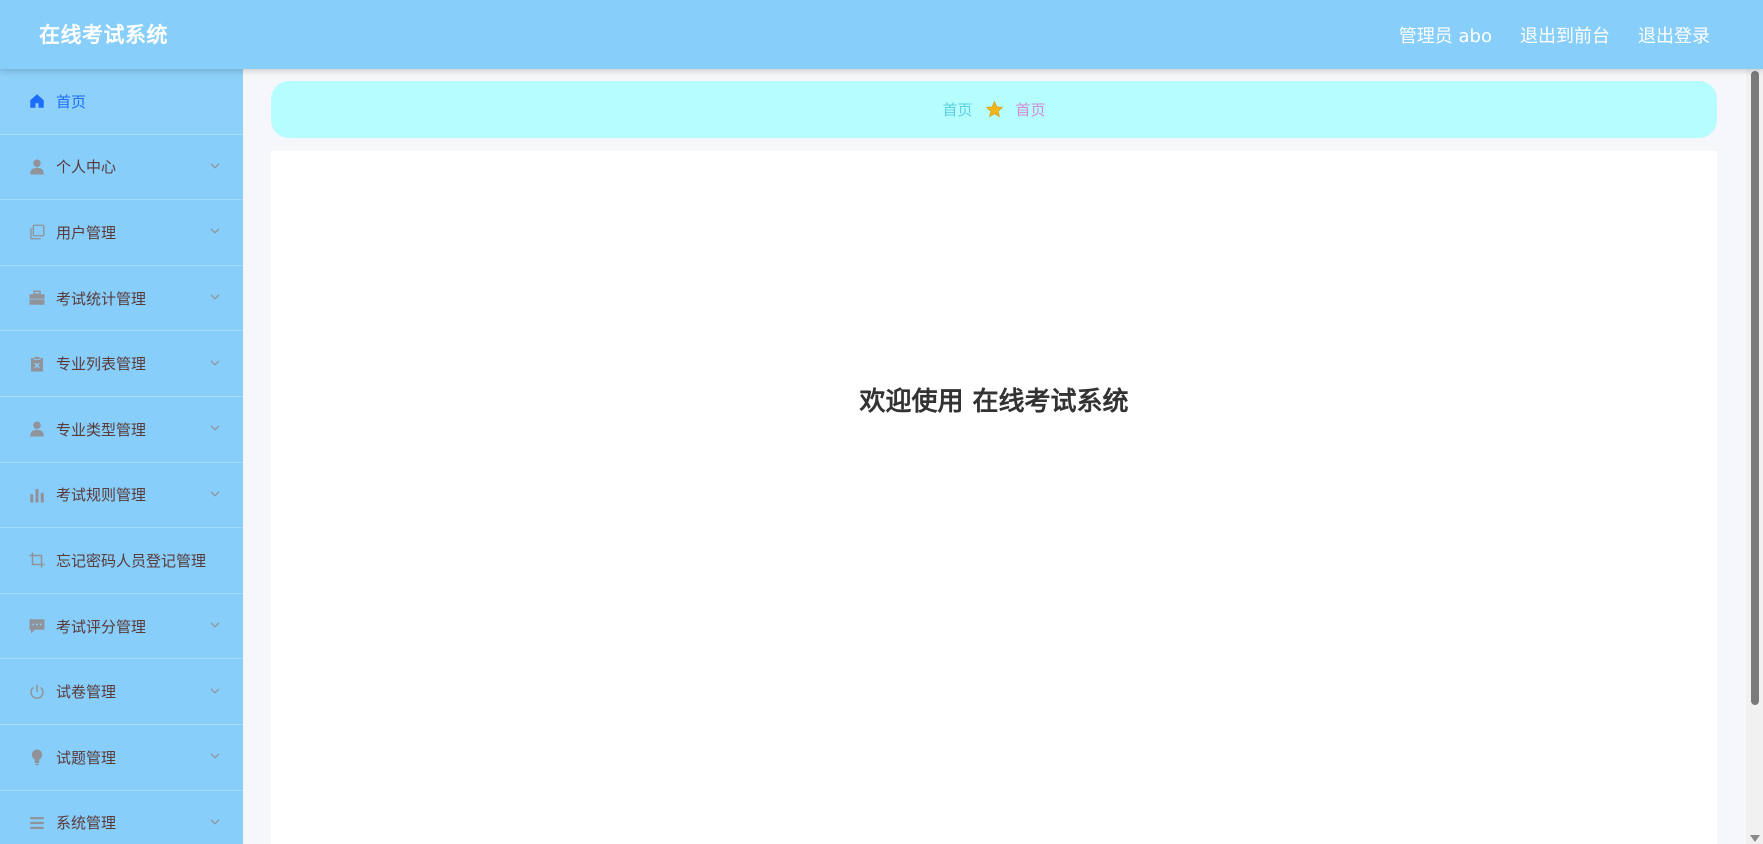  I want to click on sidebar-item-label: 考试规则管理, so click(101, 495).